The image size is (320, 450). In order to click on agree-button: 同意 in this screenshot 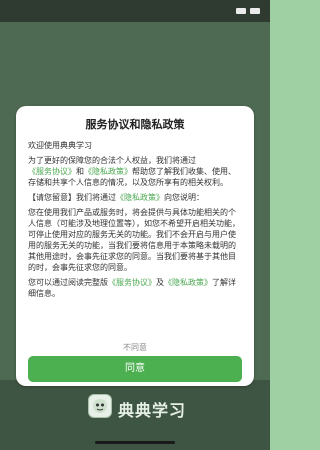, I will do `click(135, 369)`.